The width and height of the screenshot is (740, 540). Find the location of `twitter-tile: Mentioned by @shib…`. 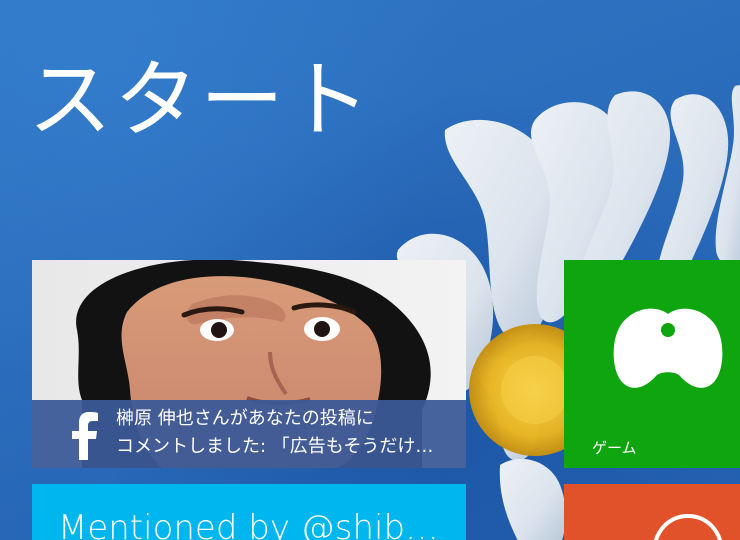

twitter-tile: Mentioned by @shib… is located at coordinates (249, 512).